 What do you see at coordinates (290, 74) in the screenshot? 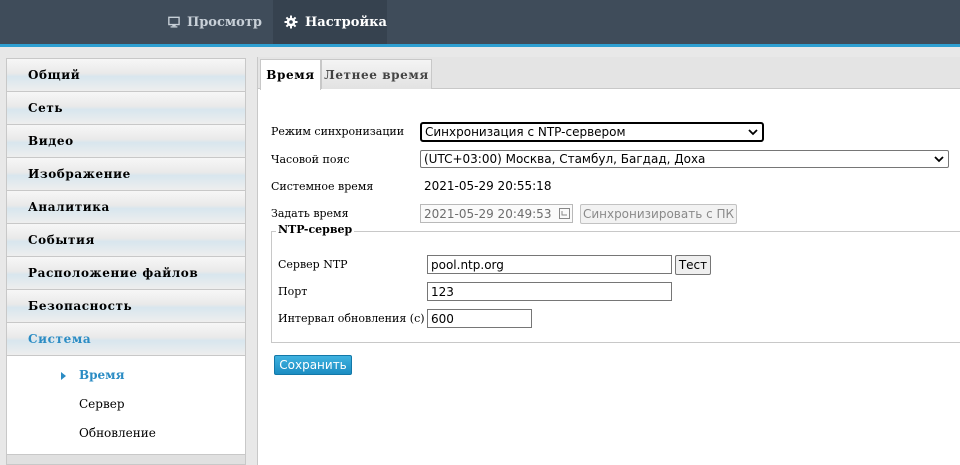
I see `tab-time: Время` at bounding box center [290, 74].